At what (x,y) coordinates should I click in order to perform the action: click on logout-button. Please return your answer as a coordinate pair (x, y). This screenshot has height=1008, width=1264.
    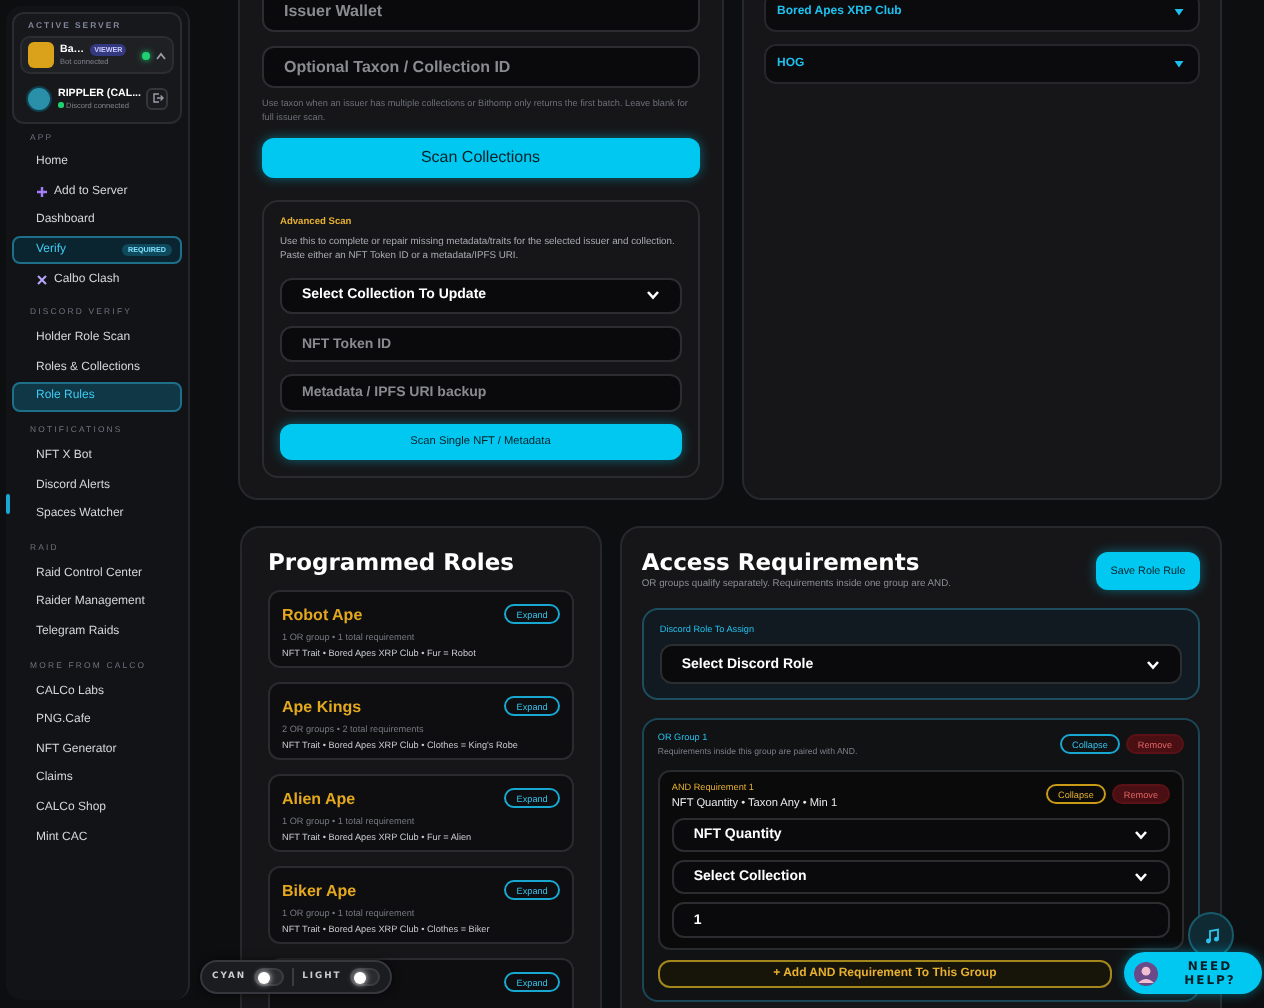
    Looking at the image, I should click on (157, 98).